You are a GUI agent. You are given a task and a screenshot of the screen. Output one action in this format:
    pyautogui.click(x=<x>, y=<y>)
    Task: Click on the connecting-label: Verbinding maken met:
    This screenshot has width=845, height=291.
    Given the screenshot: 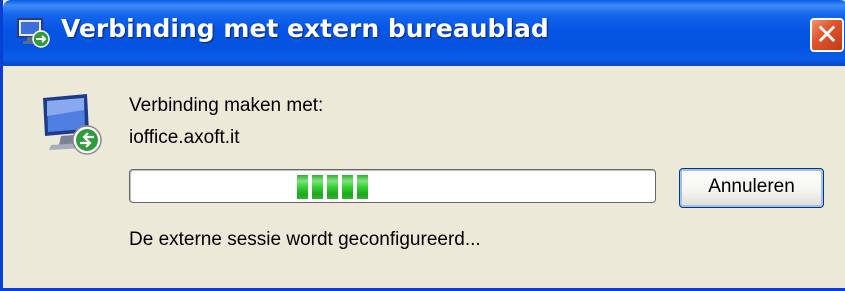 What is the action you would take?
    pyautogui.click(x=226, y=105)
    